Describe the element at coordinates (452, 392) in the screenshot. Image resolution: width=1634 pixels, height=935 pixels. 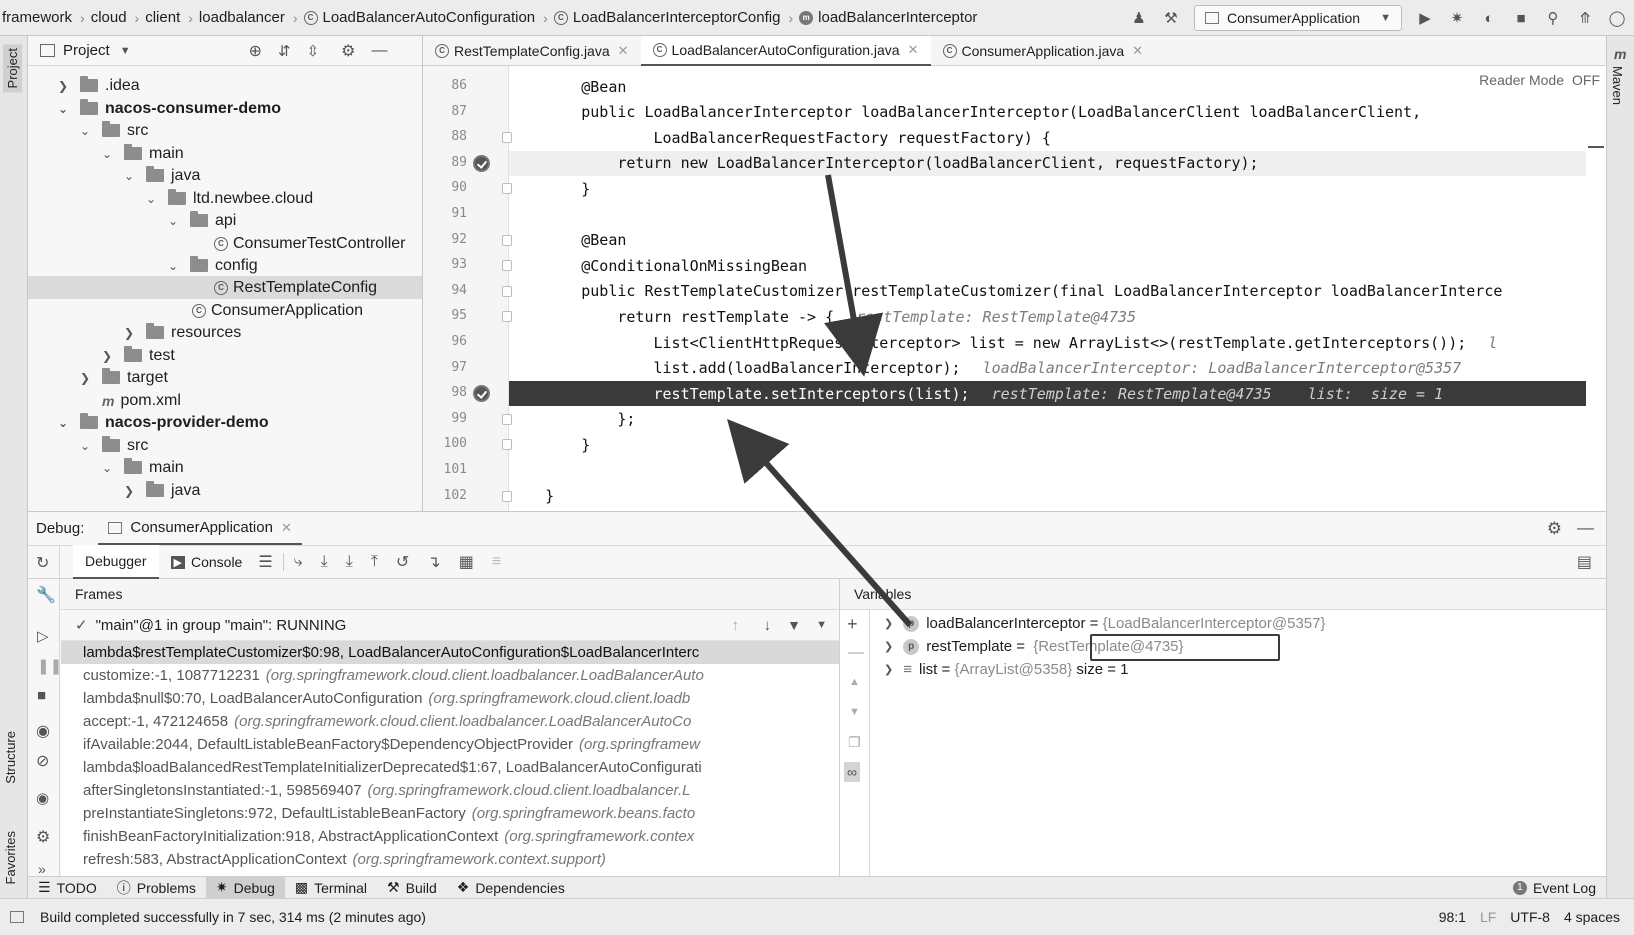
I see `line-number: 98` at that location.